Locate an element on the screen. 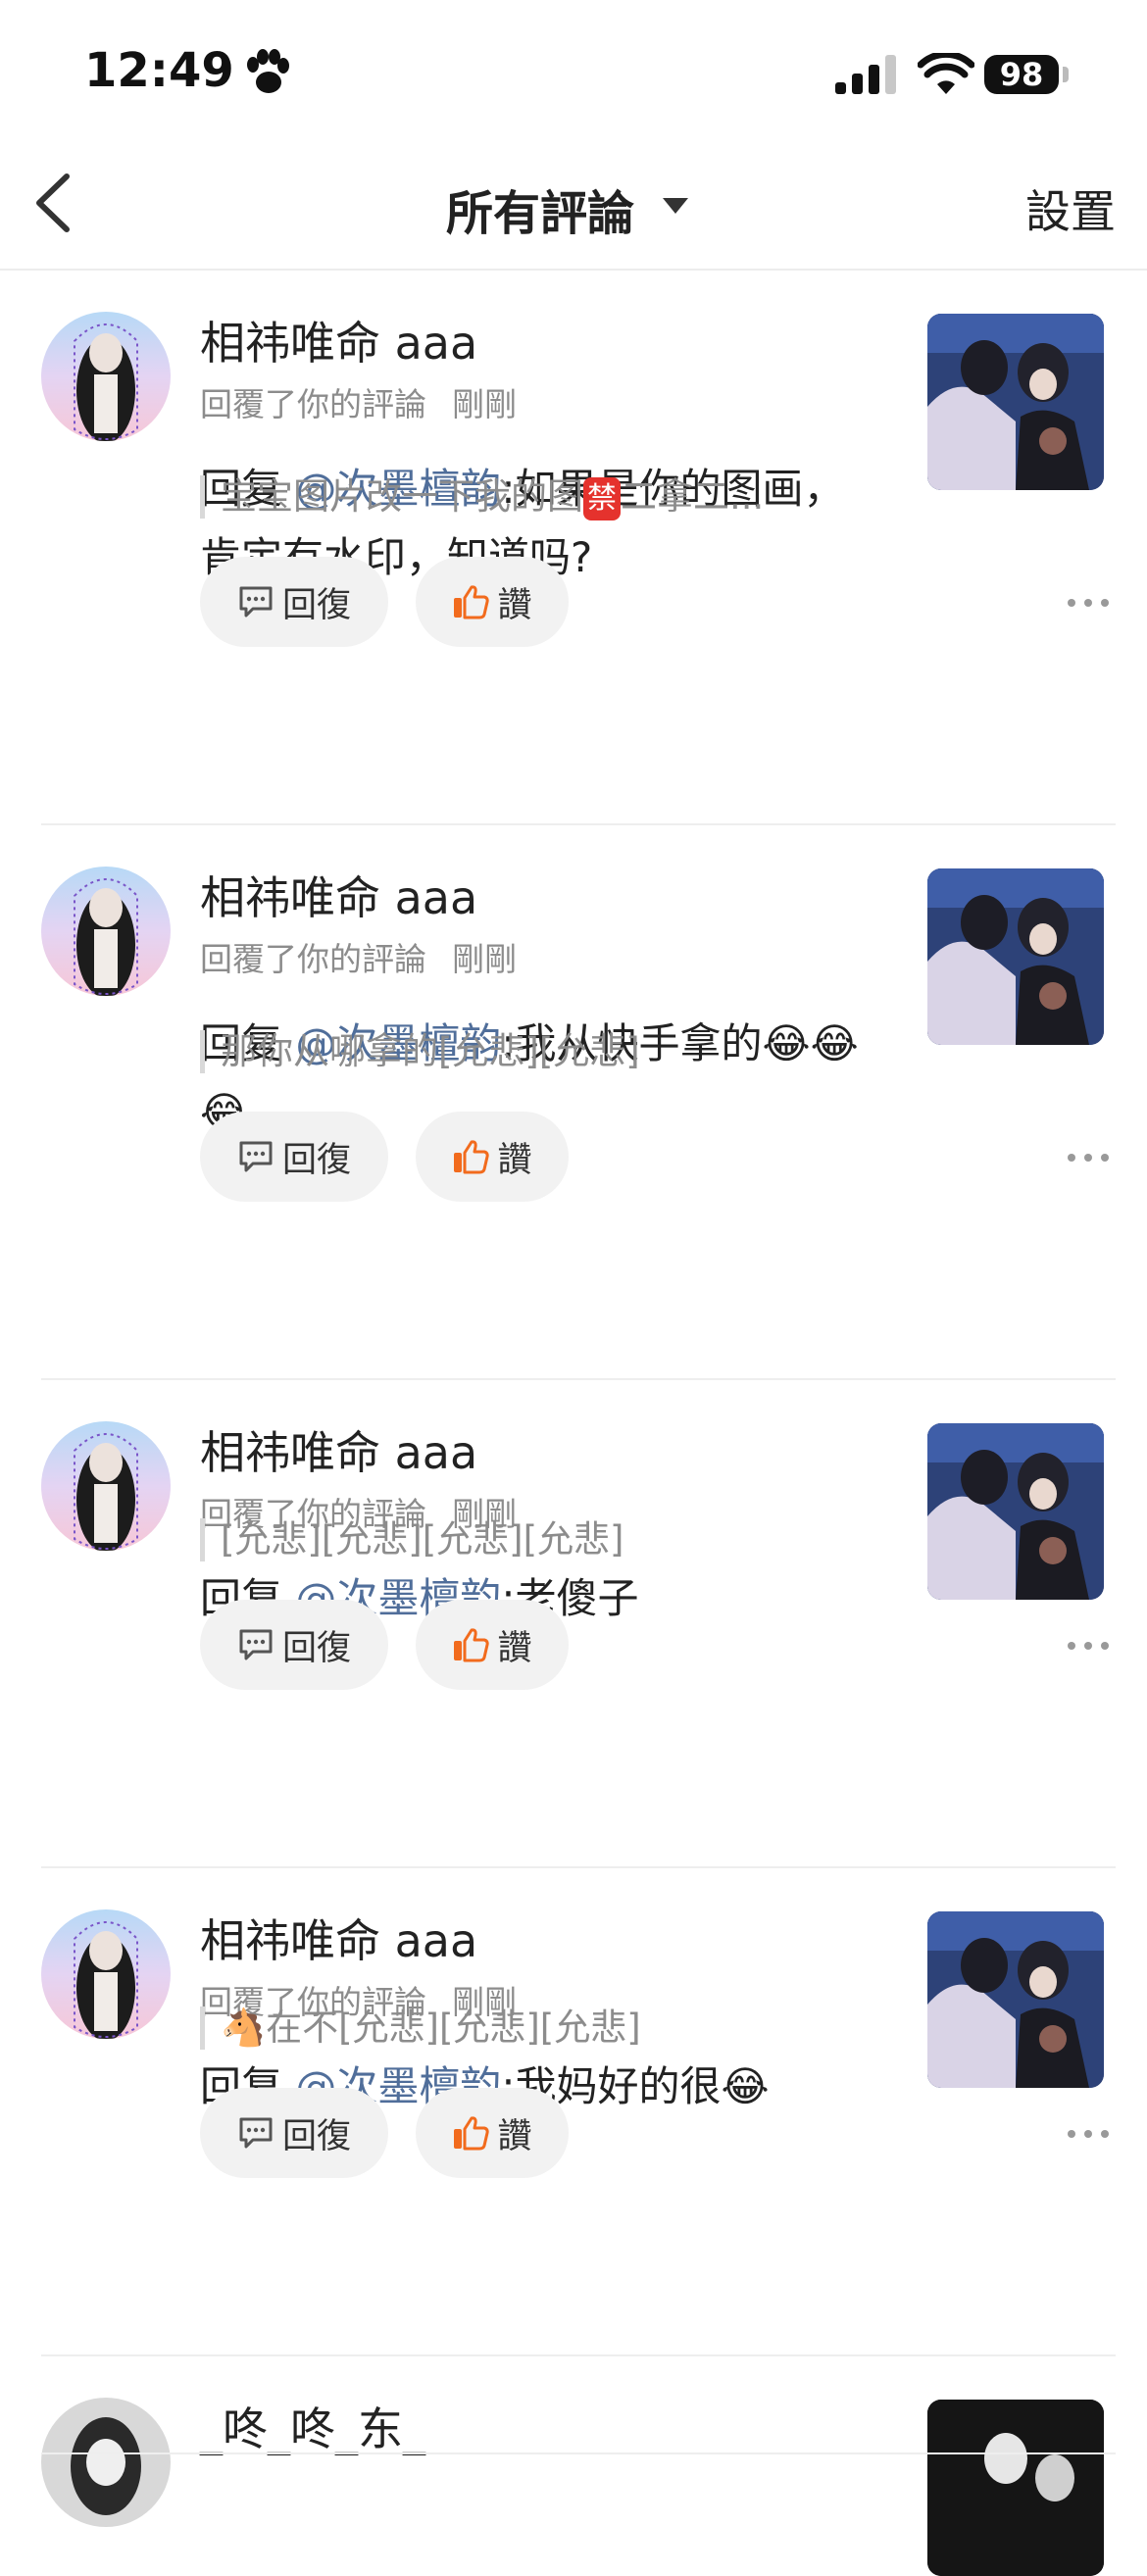 The width and height of the screenshot is (1147, 2576). caret-down-icon is located at coordinates (675, 206).